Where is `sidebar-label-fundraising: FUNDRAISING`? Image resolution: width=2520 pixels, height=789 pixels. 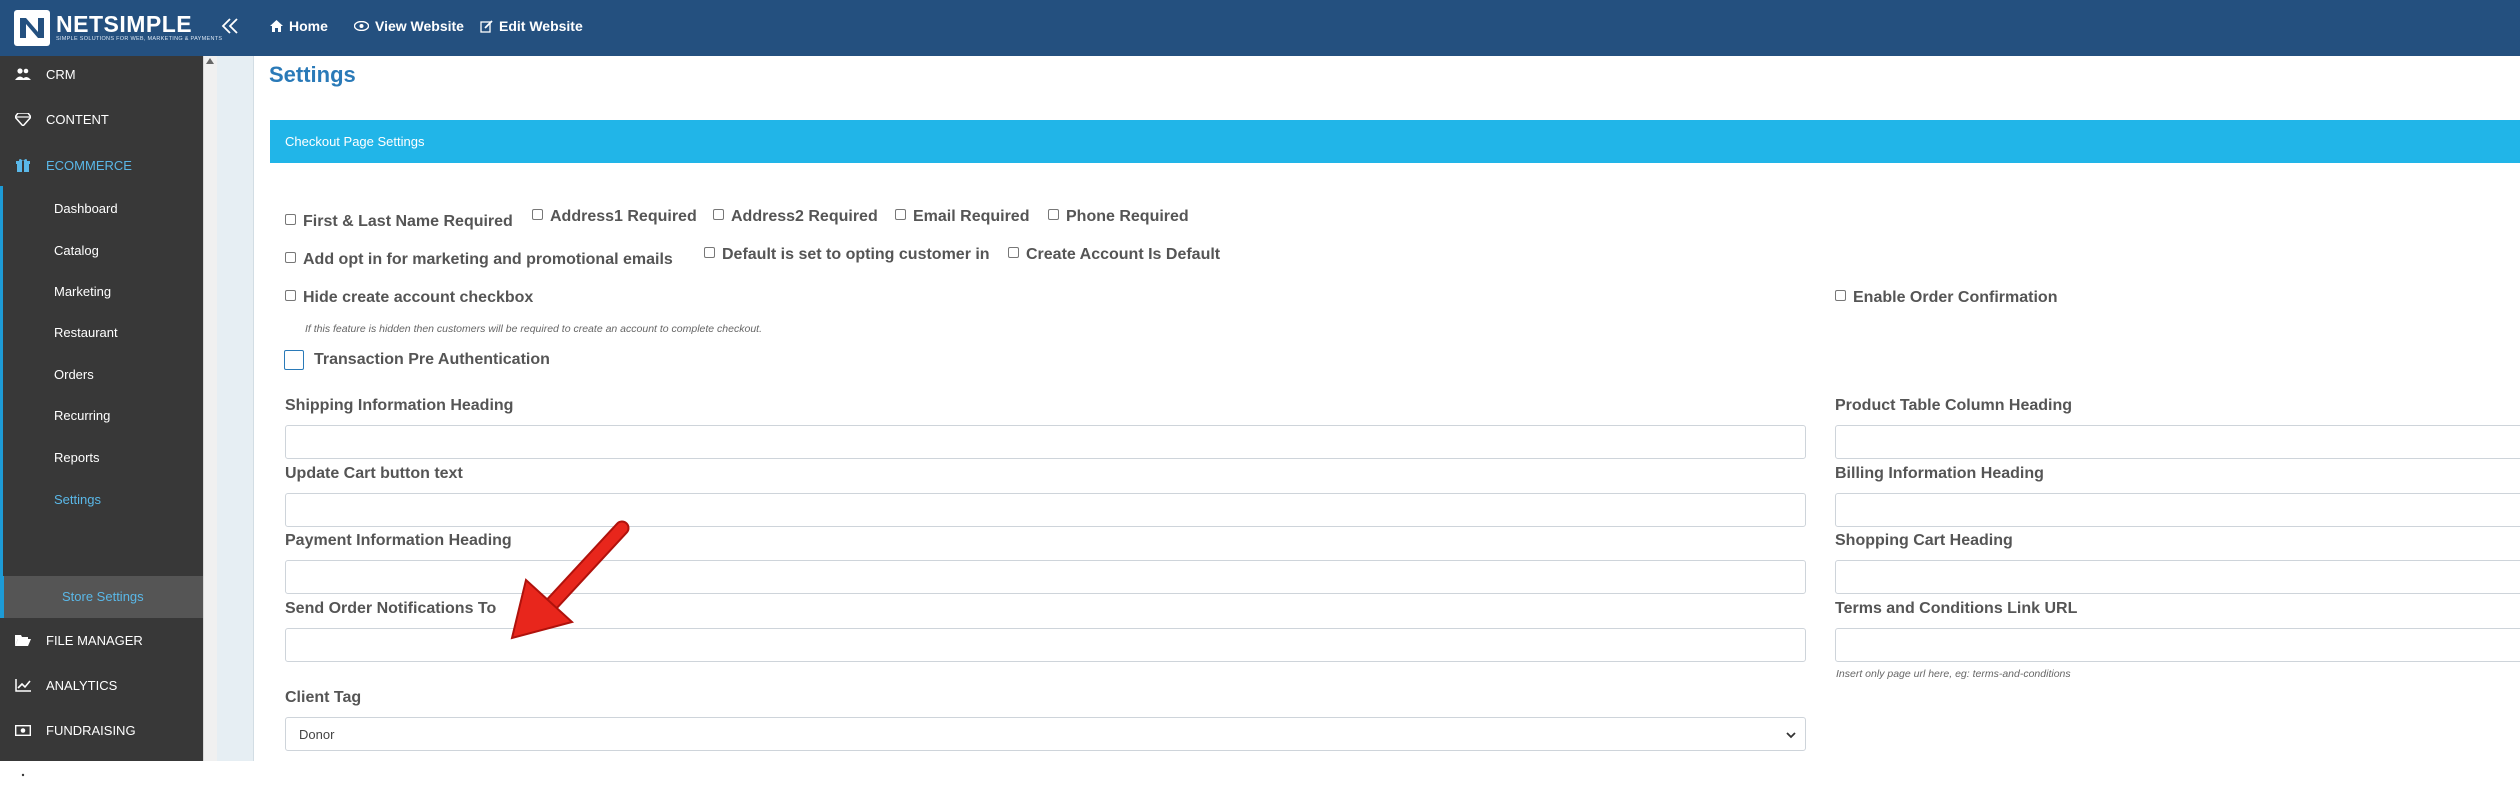
sidebar-label-fundraising: FUNDRAISING is located at coordinates (91, 730).